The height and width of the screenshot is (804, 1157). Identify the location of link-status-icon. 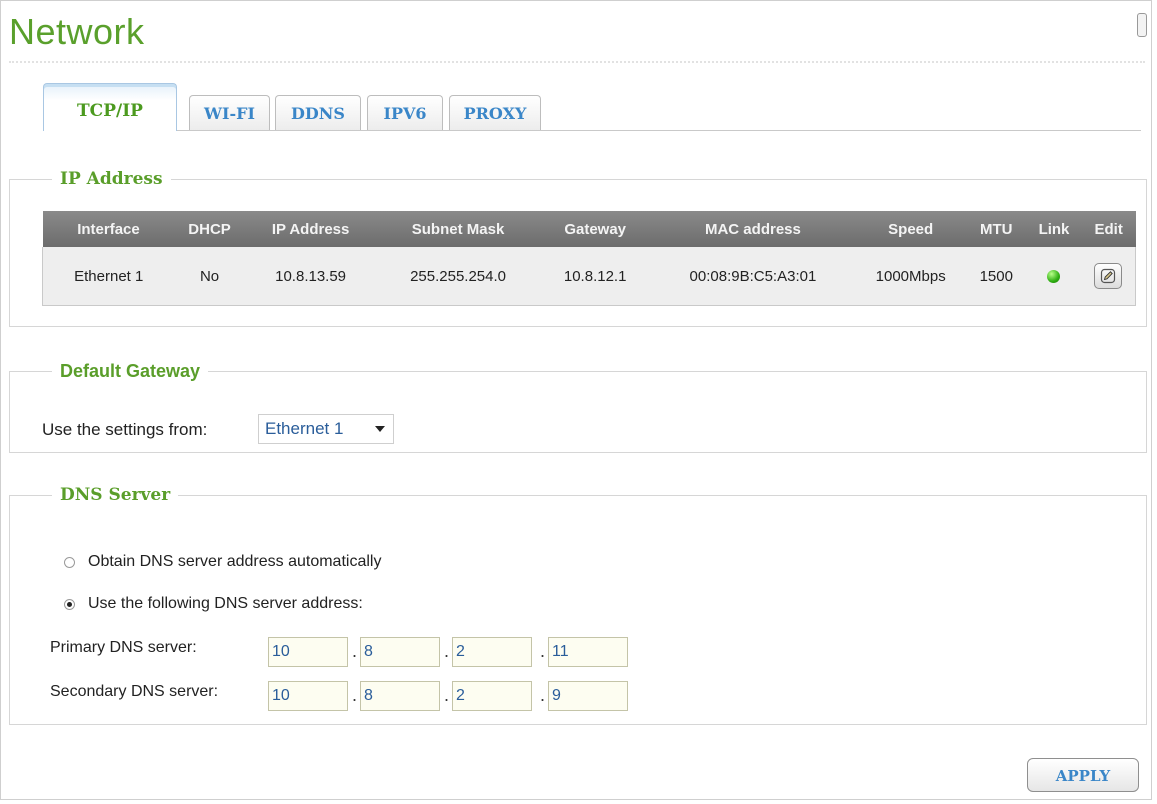
(1054, 277).